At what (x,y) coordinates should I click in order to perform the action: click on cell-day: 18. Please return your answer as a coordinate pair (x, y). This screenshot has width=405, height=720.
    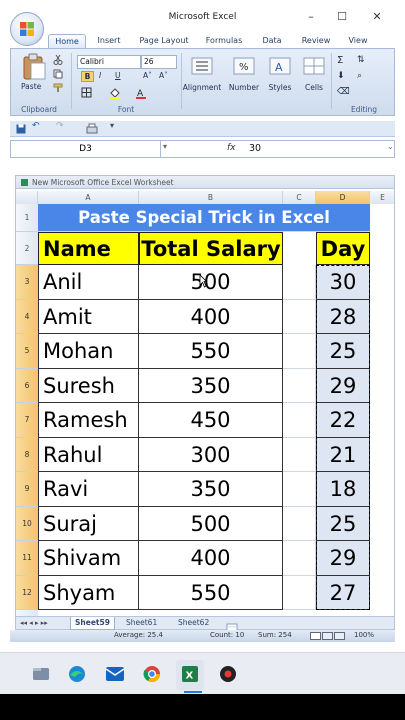
    Looking at the image, I should click on (343, 489).